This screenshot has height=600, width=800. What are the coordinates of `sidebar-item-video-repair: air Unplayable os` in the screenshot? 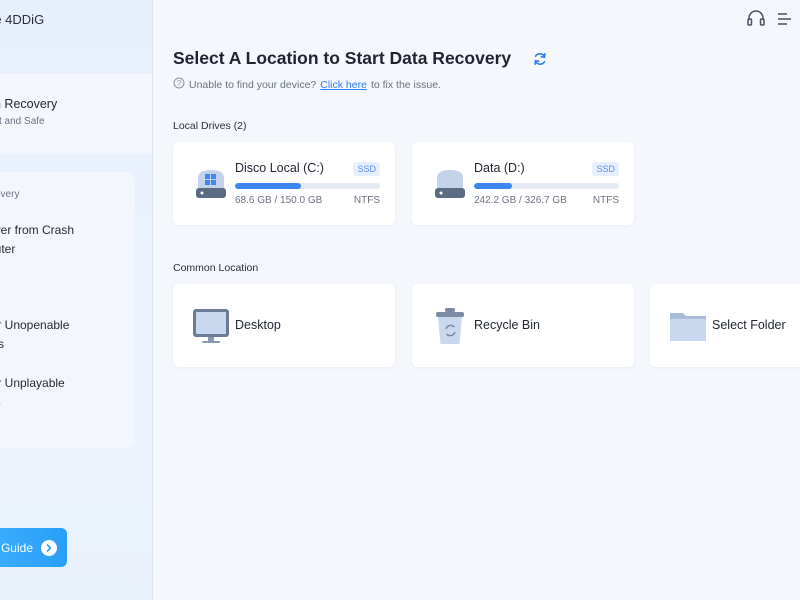 It's located at (69, 393).